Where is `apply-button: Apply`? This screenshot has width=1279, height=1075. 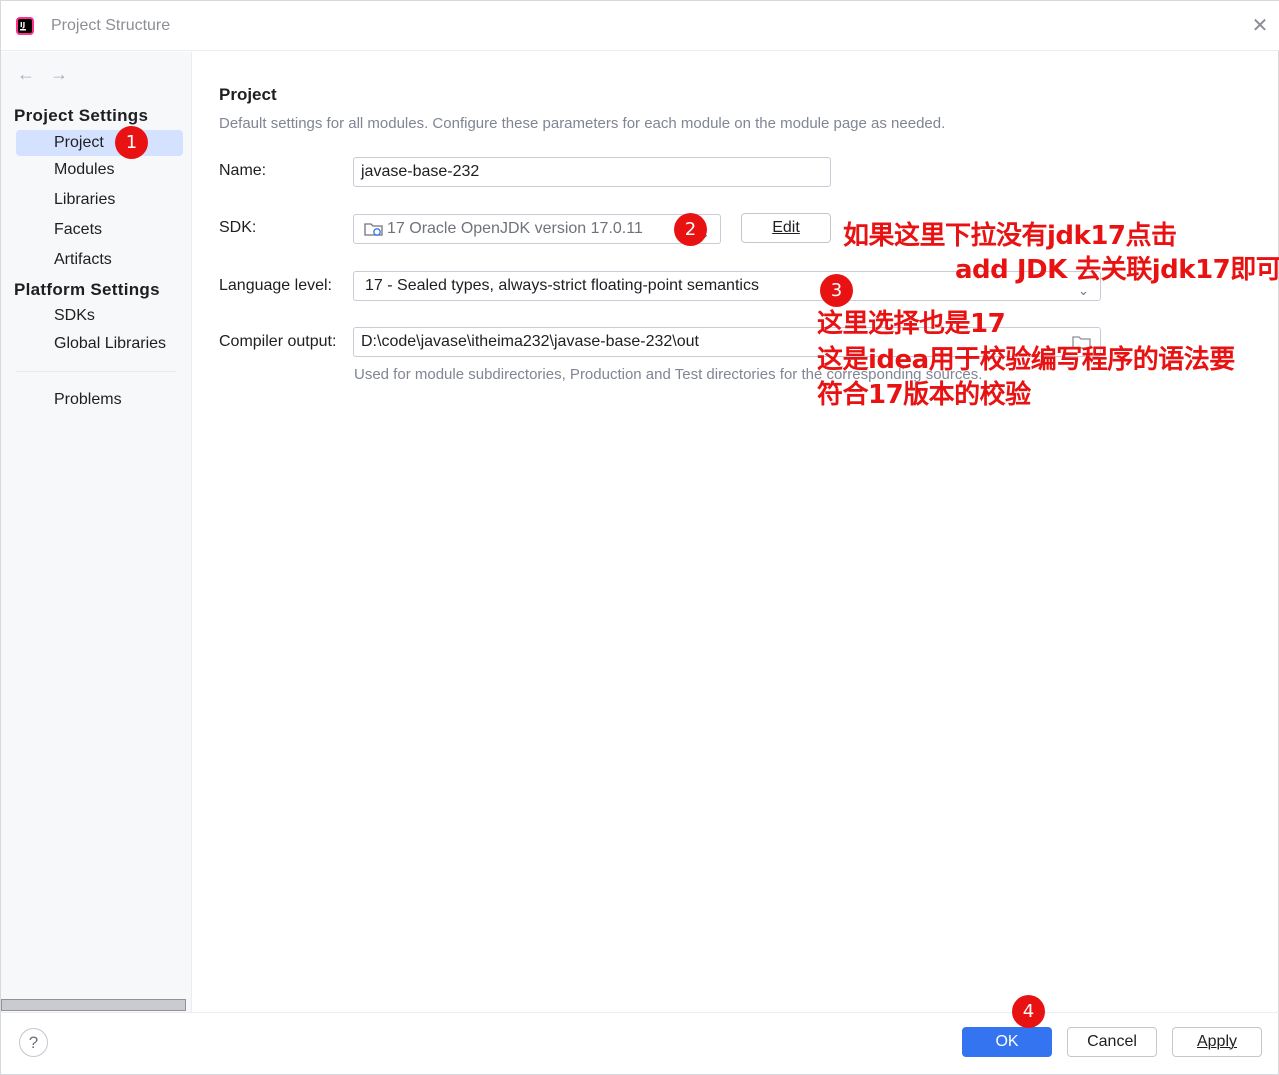 apply-button: Apply is located at coordinates (1217, 1042).